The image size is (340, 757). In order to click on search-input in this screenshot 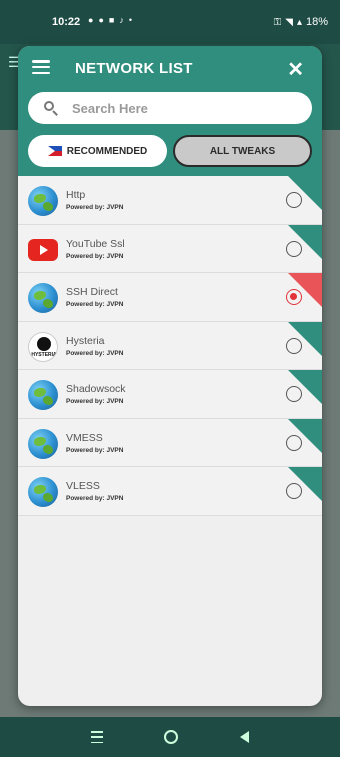, I will do `click(182, 108)`.